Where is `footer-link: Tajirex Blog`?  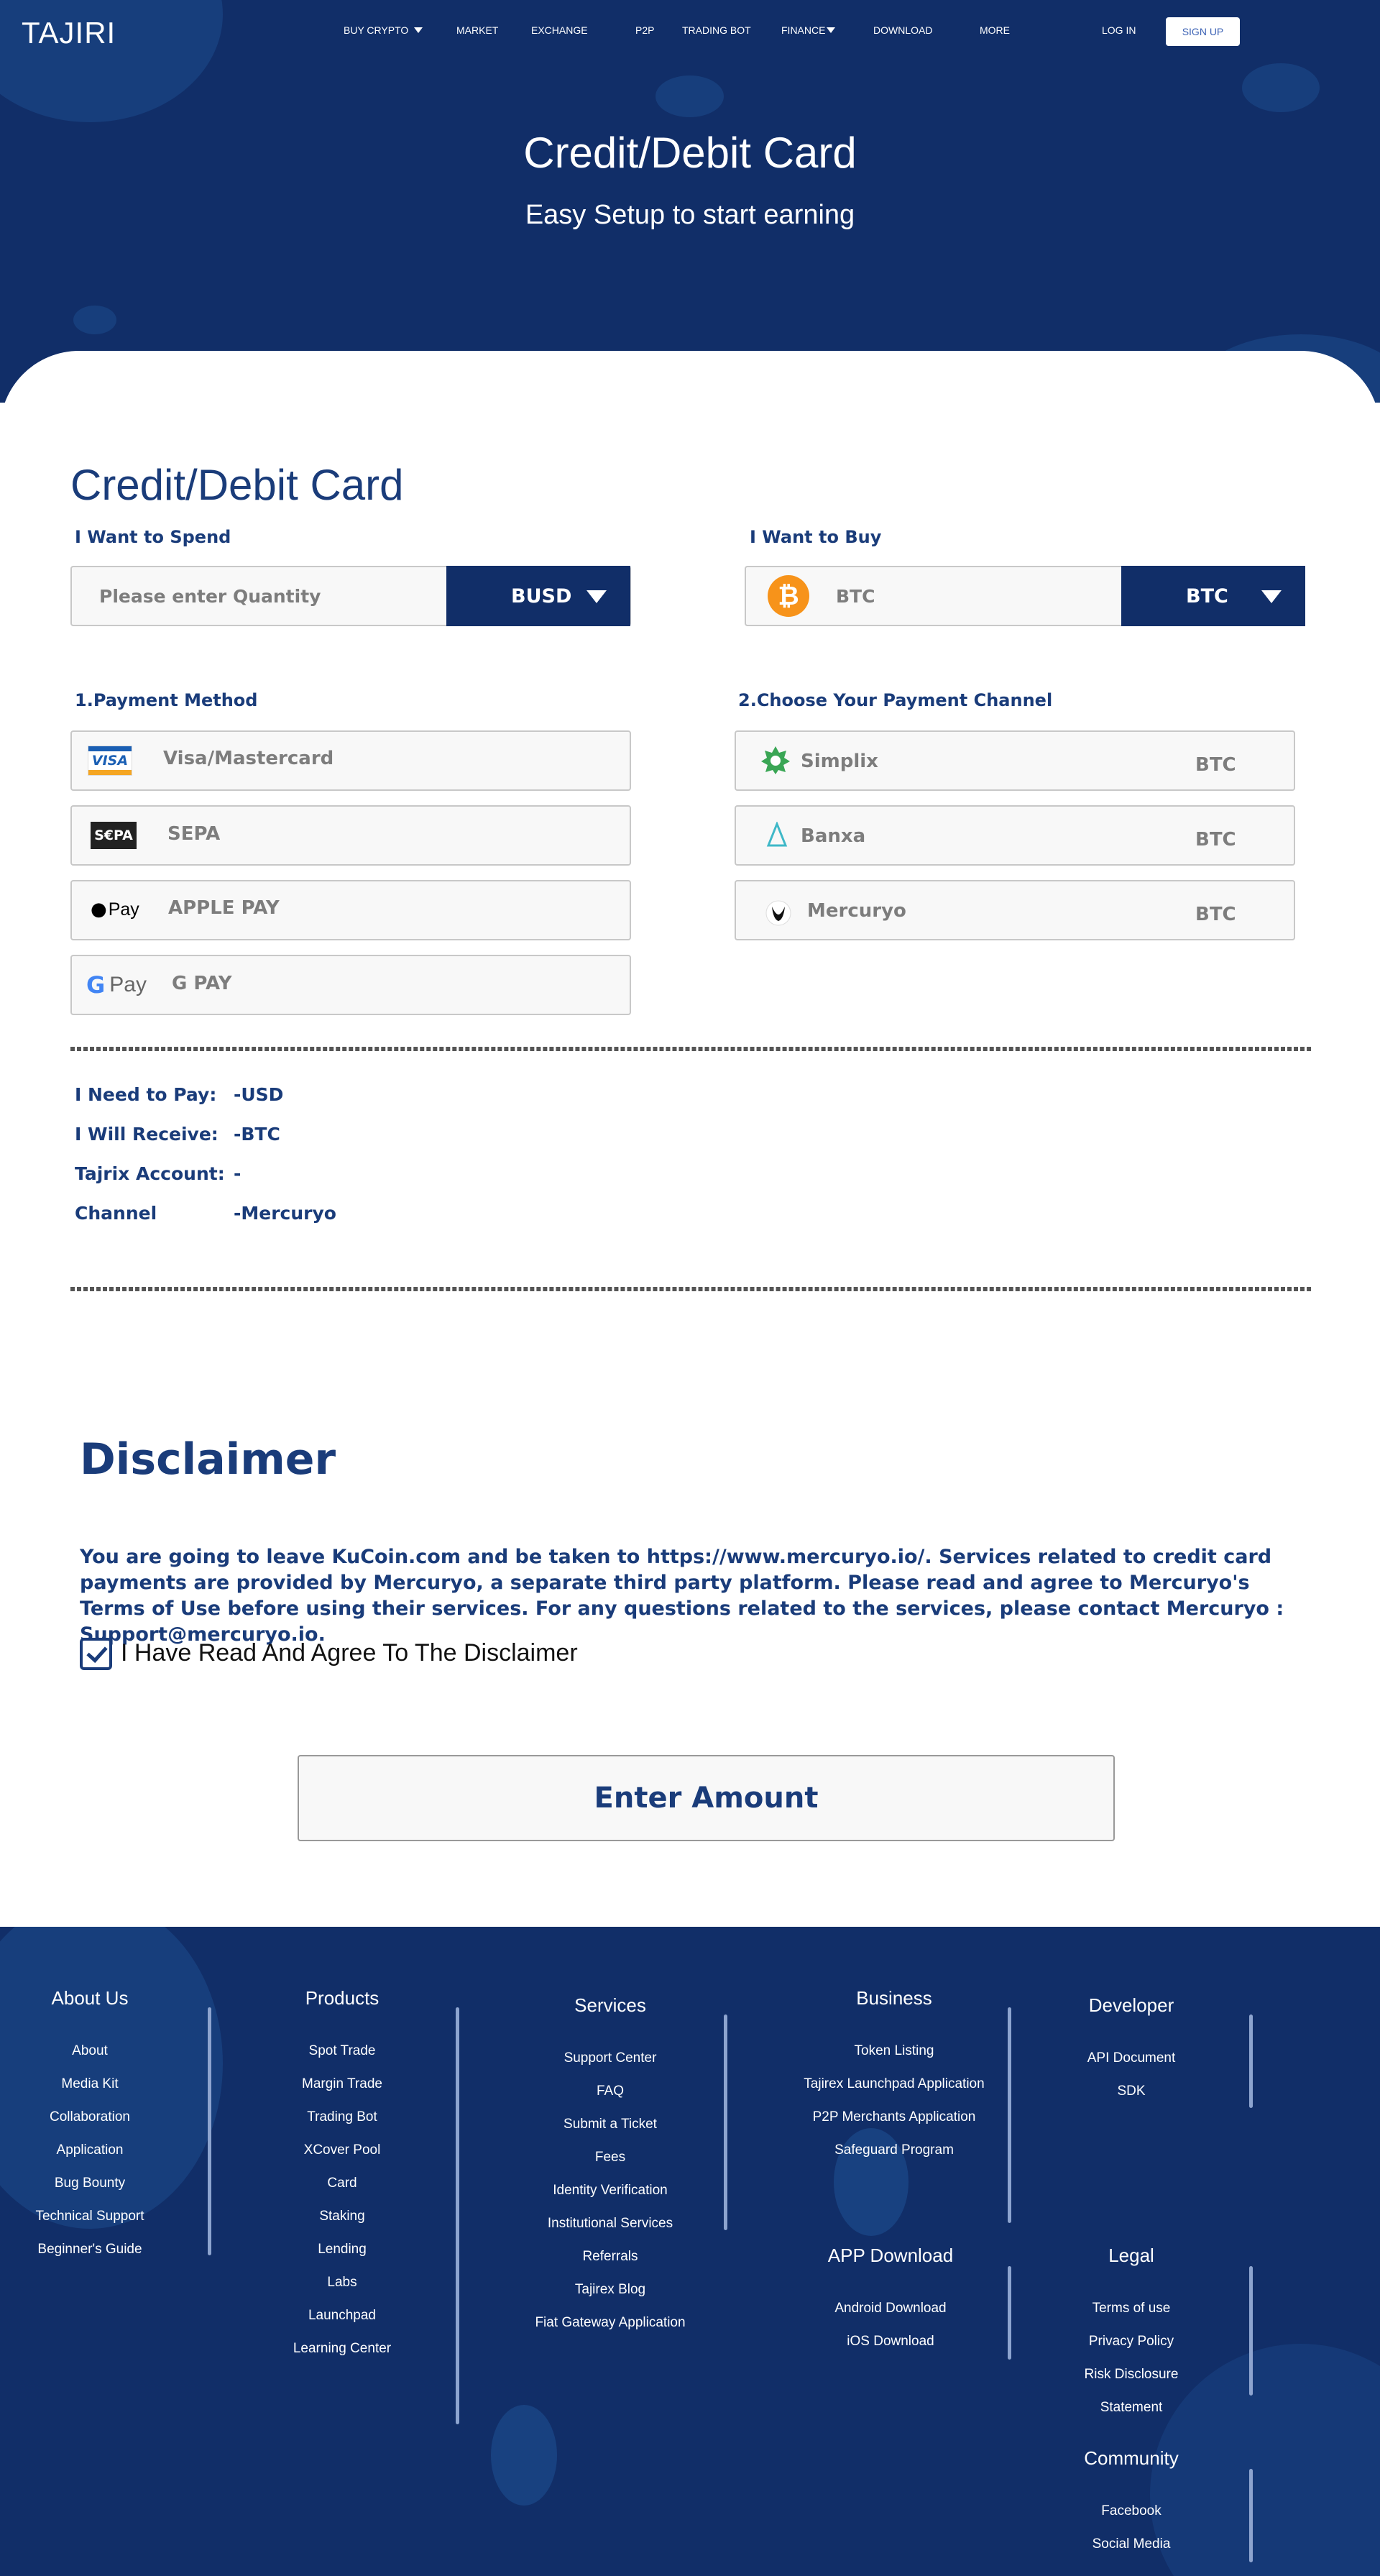
footer-link: Tajirex Blog is located at coordinates (610, 2290).